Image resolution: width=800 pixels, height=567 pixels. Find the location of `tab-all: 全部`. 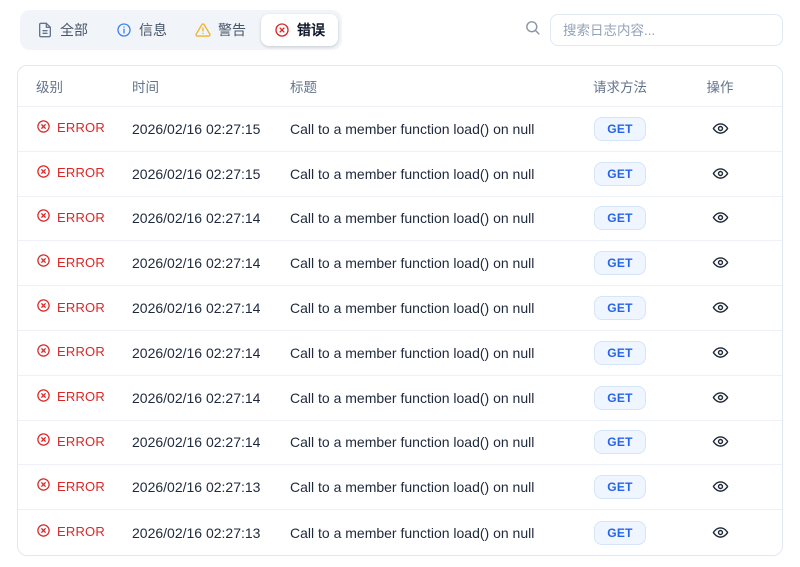

tab-all: 全部 is located at coordinates (62, 30).